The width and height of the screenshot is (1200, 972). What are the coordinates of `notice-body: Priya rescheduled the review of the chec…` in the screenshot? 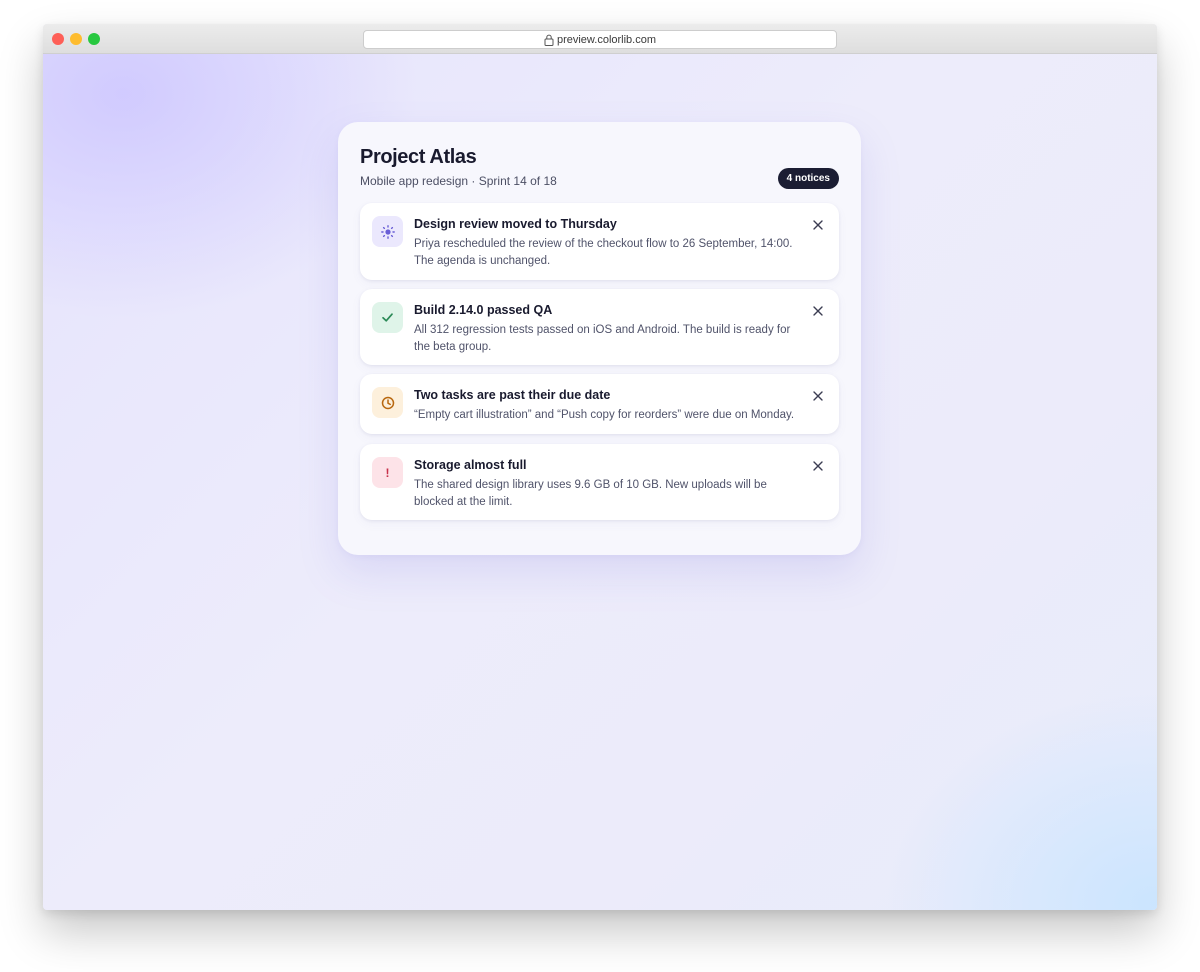 It's located at (603, 252).